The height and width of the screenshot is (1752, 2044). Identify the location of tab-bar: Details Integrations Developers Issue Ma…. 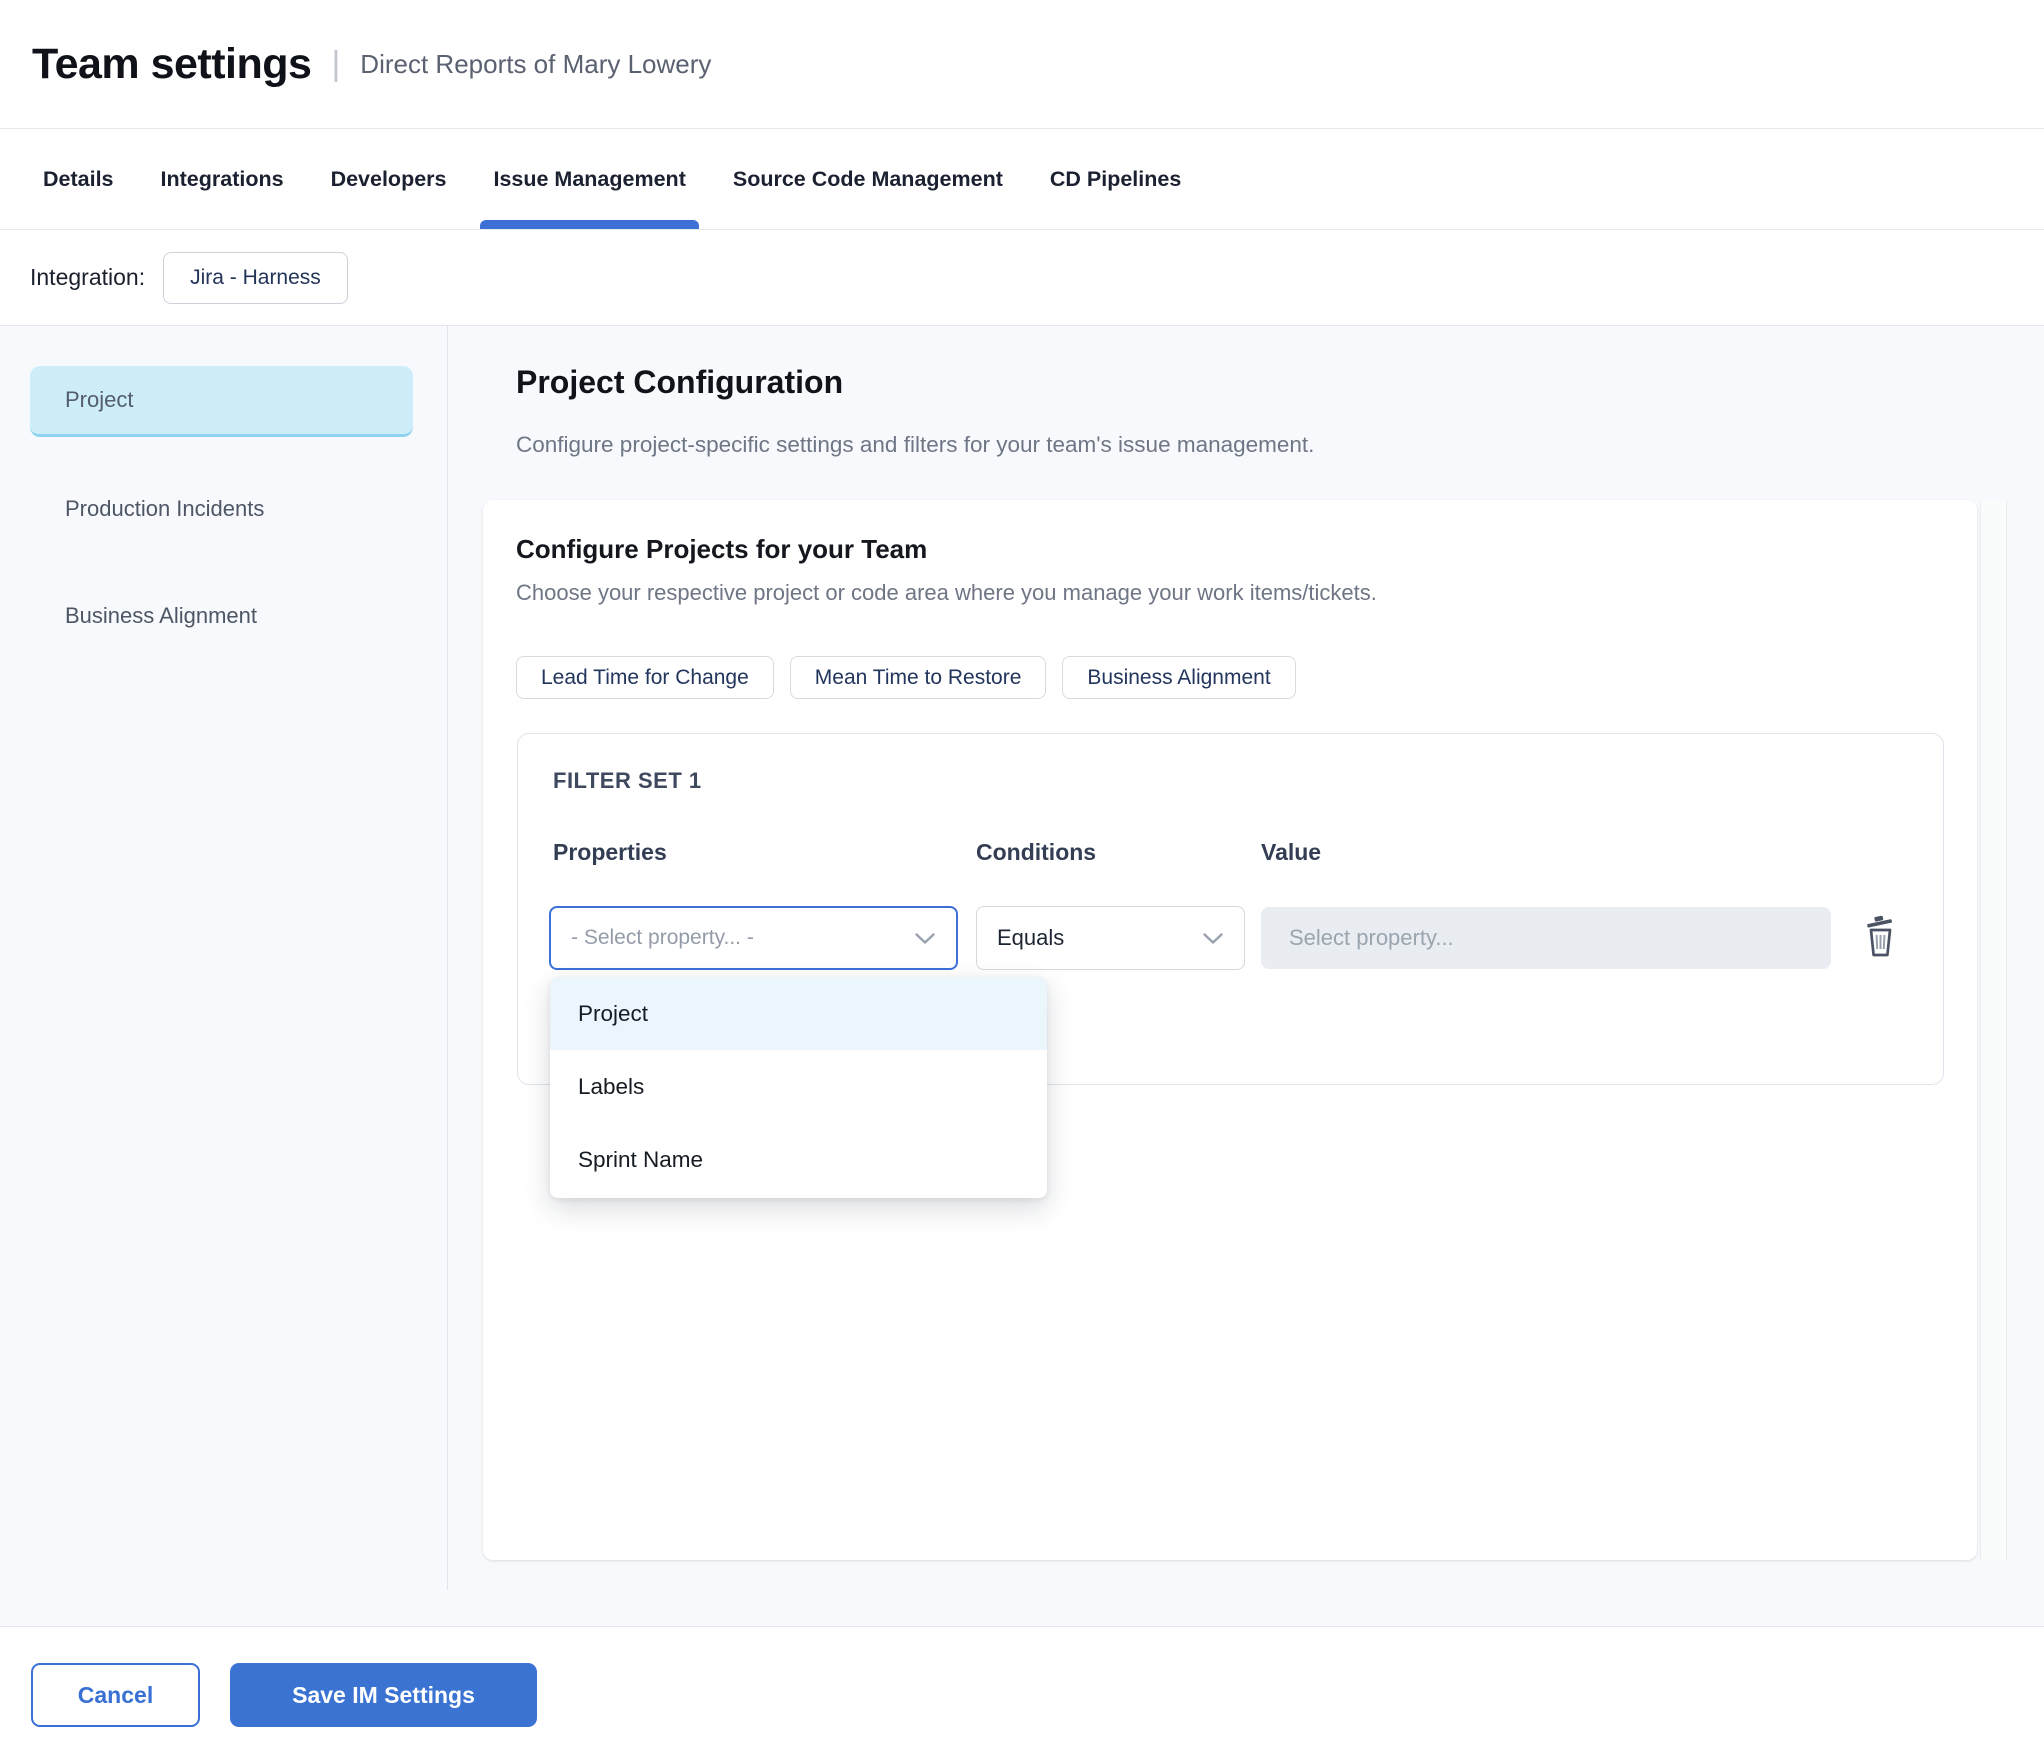
(1022, 179).